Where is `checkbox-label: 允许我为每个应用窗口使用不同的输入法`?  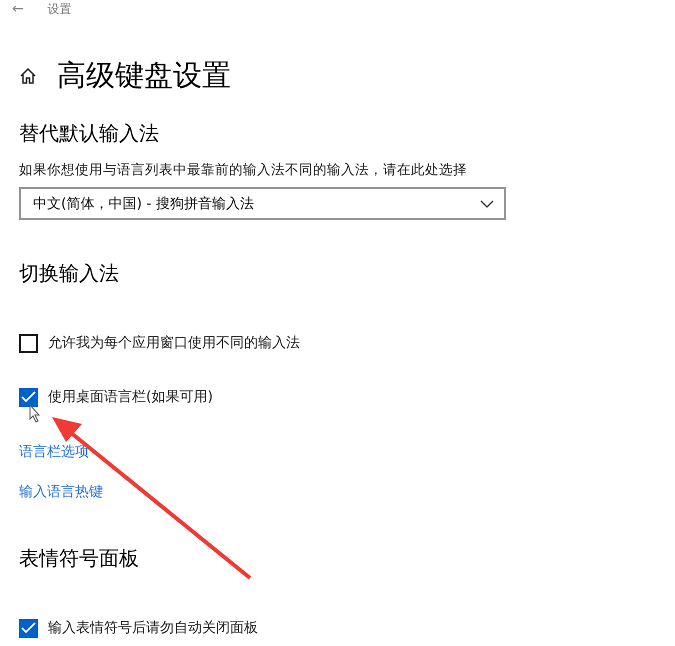
checkbox-label: 允许我为每个应用窗口使用不同的输入法 is located at coordinates (174, 343).